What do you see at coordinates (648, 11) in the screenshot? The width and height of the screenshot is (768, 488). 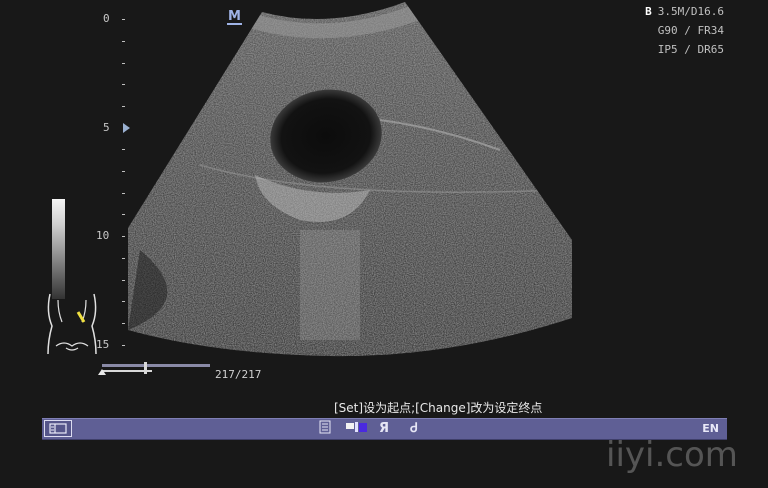 I see `mode-indicator: B` at bounding box center [648, 11].